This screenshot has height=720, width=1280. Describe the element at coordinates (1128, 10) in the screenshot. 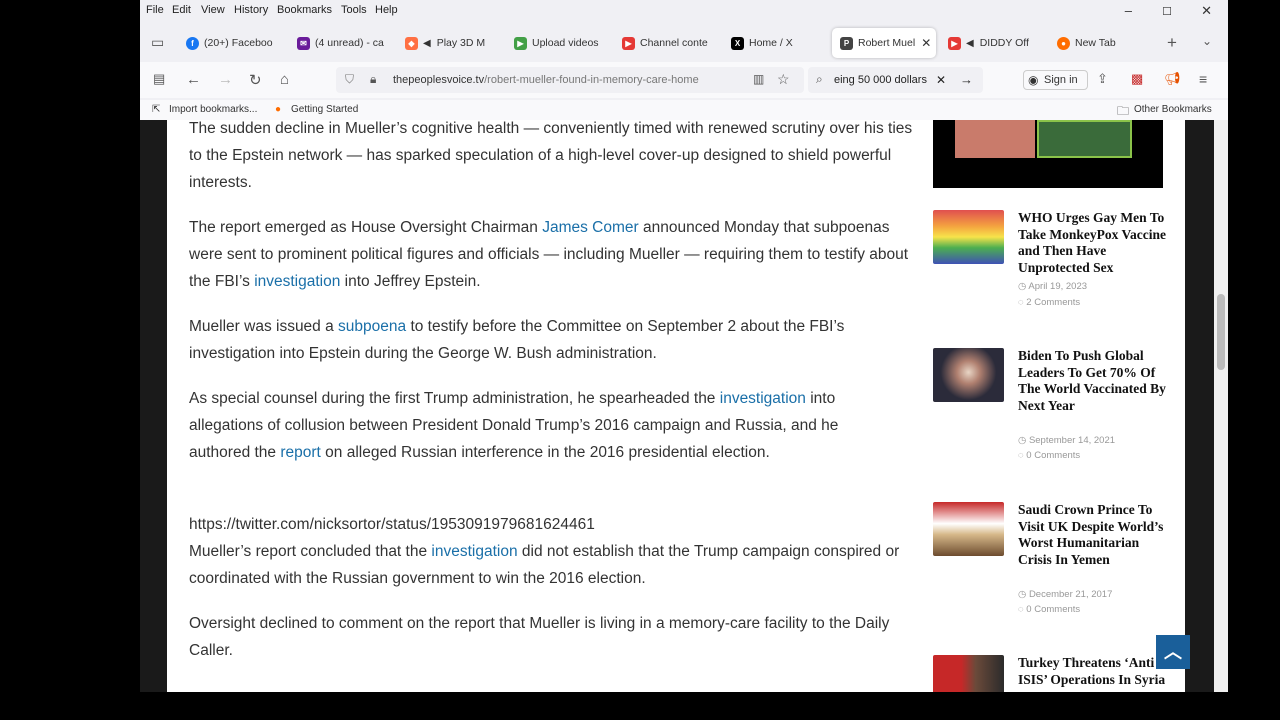

I see `minimize-icon: –` at that location.